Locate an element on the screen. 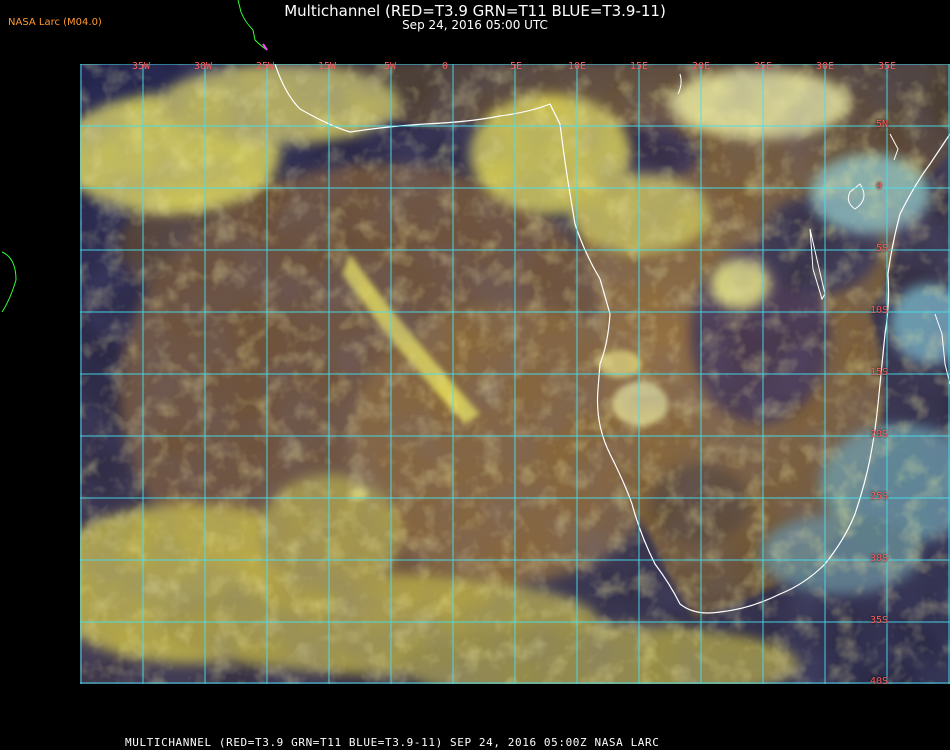 The image size is (950, 750). lon-label: 25W is located at coordinates (265, 66).